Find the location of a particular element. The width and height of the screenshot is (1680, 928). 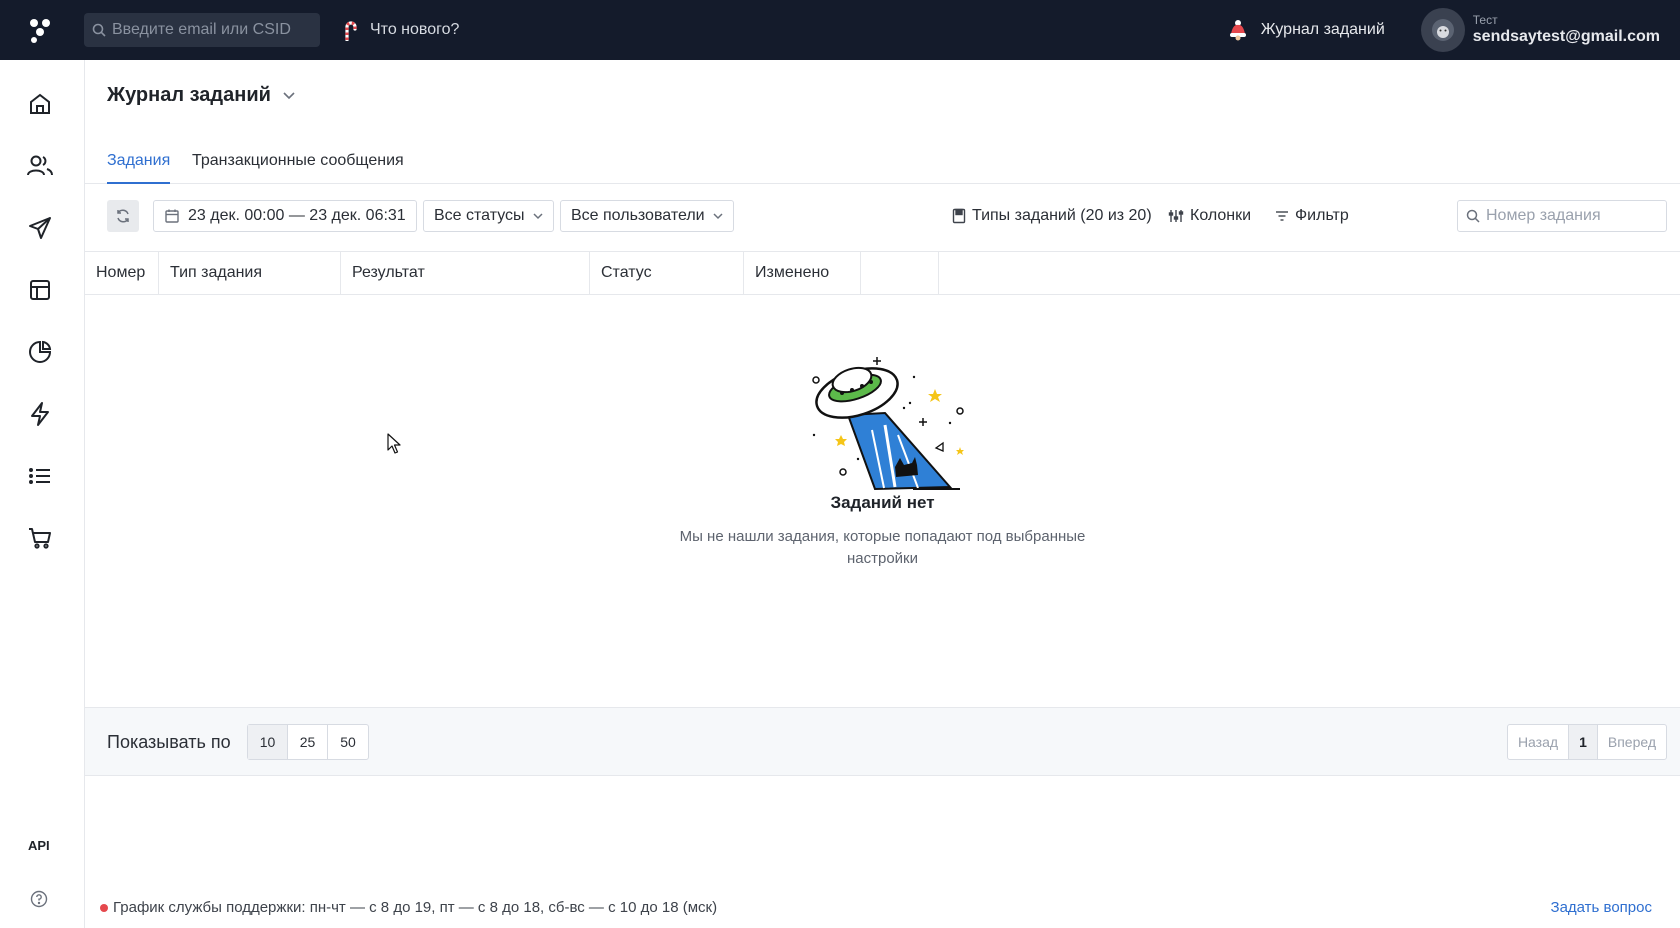

global-search is located at coordinates (202, 30).